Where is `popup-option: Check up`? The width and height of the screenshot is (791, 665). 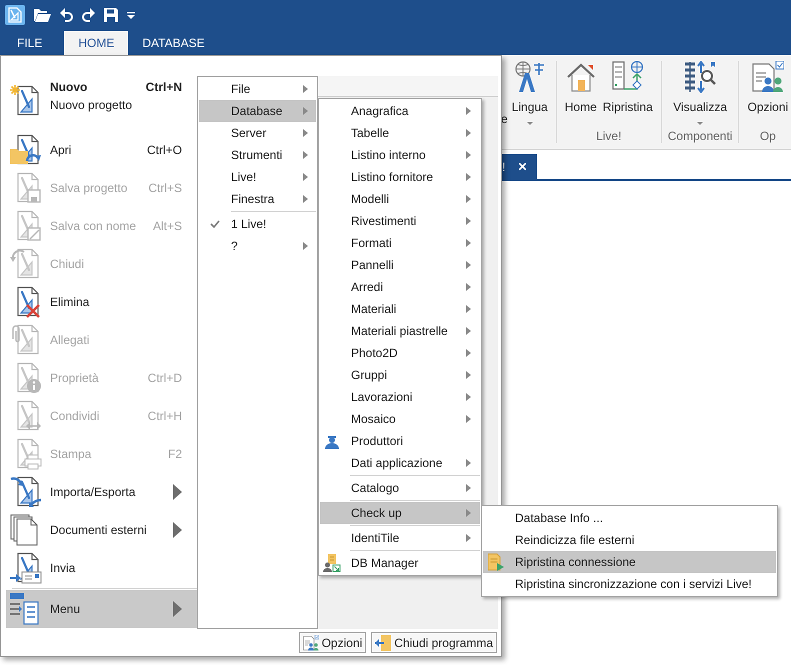 popup-option: Check up is located at coordinates (400, 513).